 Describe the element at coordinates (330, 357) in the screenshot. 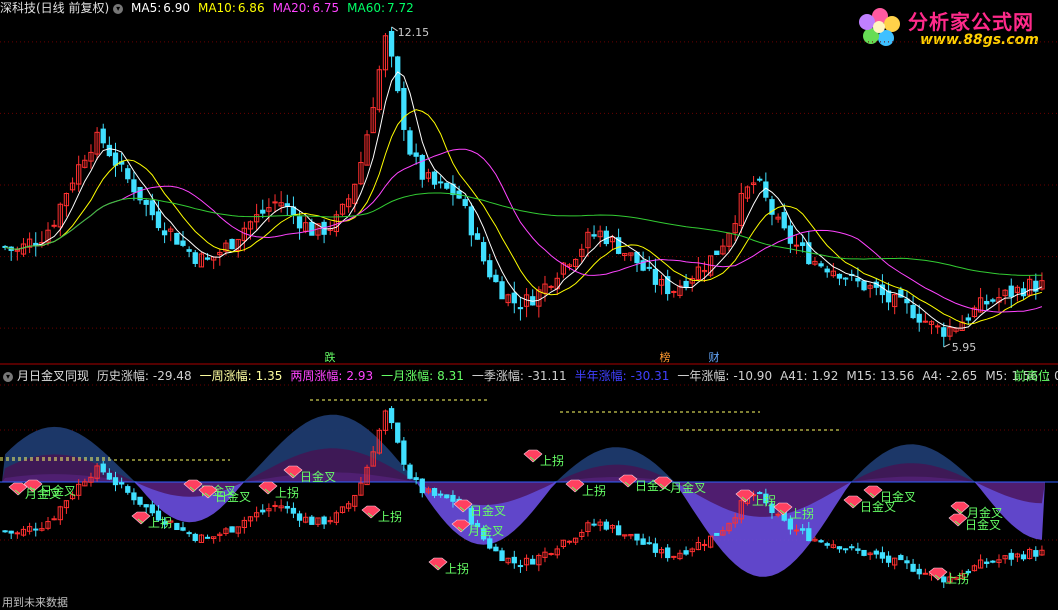

I see `event-marker-0: 跌` at that location.